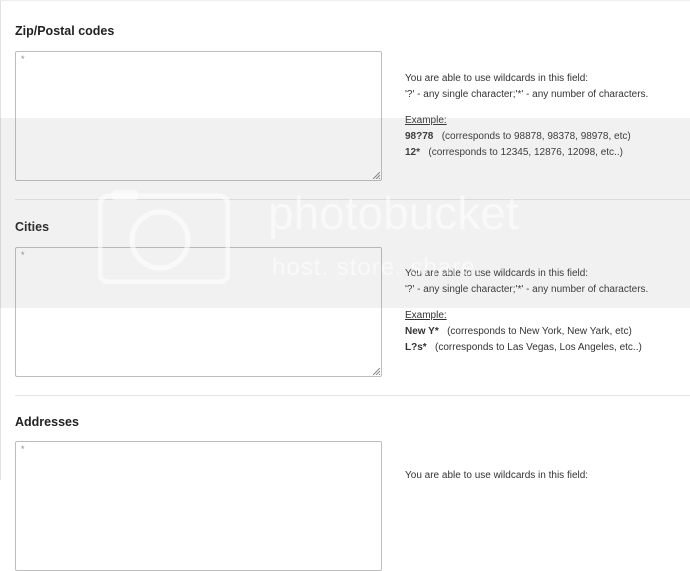  What do you see at coordinates (0, 240) in the screenshot?
I see `left-border` at bounding box center [0, 240].